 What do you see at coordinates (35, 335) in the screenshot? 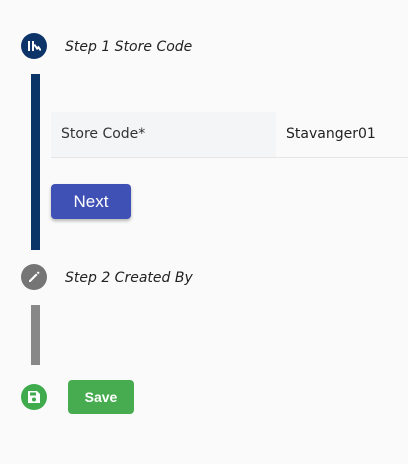
I see `step2-connector` at bounding box center [35, 335].